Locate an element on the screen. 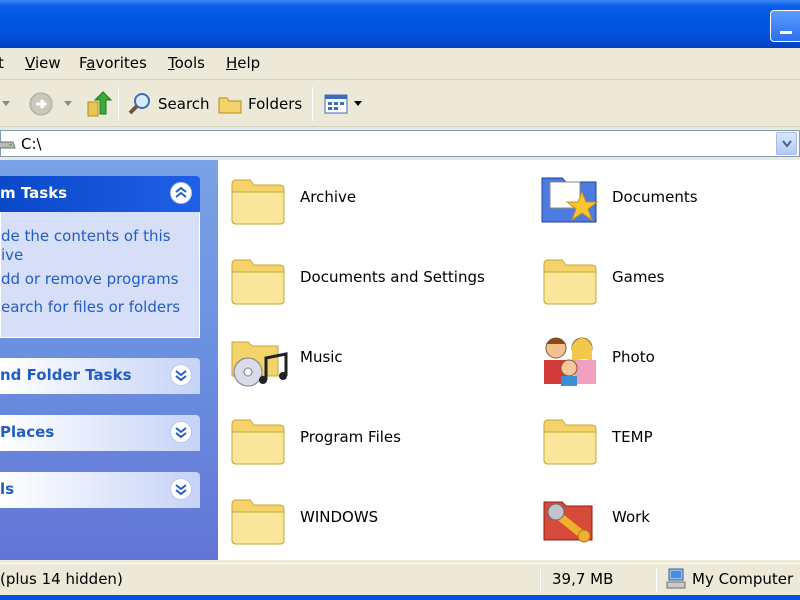  folder-item-games: Games is located at coordinates (665, 280).